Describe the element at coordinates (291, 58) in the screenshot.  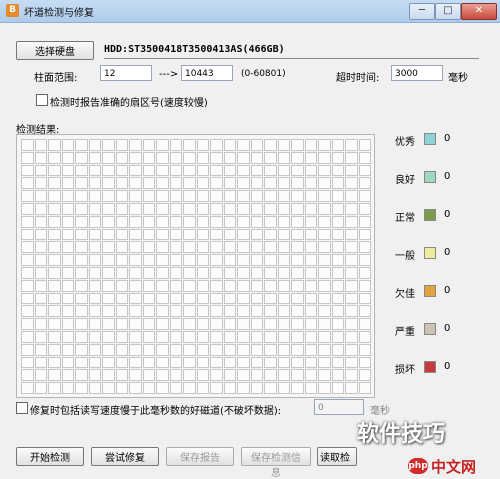
I see `disk-divider` at that location.